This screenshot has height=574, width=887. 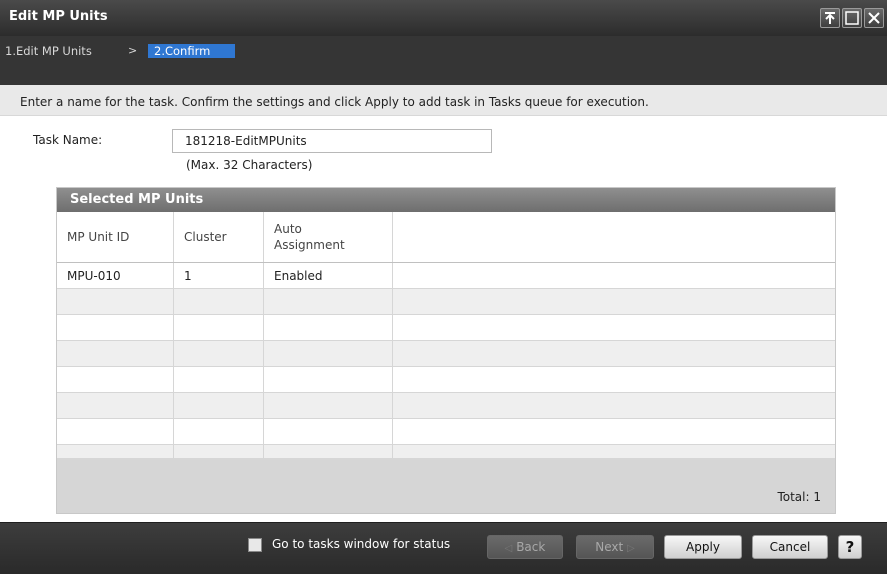 What do you see at coordinates (609, 547) in the screenshot?
I see `next-button-label: Next` at bounding box center [609, 547].